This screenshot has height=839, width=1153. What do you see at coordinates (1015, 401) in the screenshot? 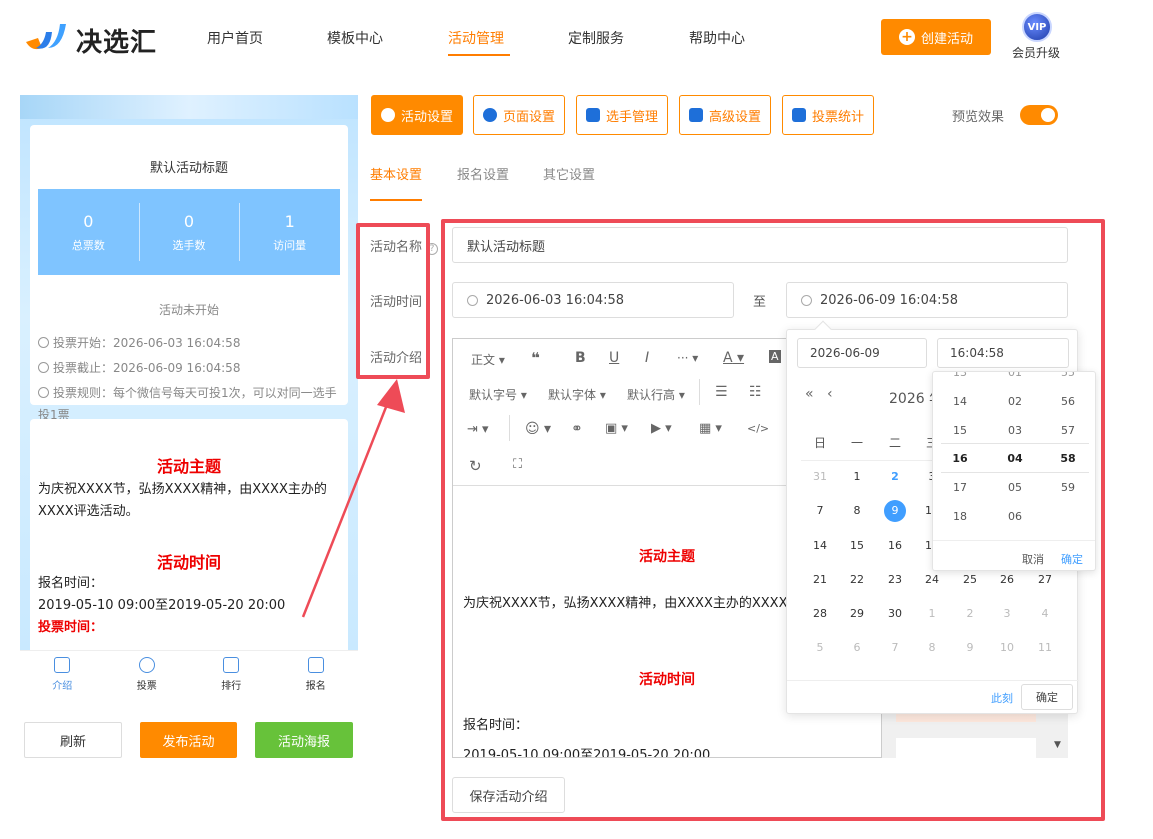
I see `time-cell-minute: 02` at bounding box center [1015, 401].